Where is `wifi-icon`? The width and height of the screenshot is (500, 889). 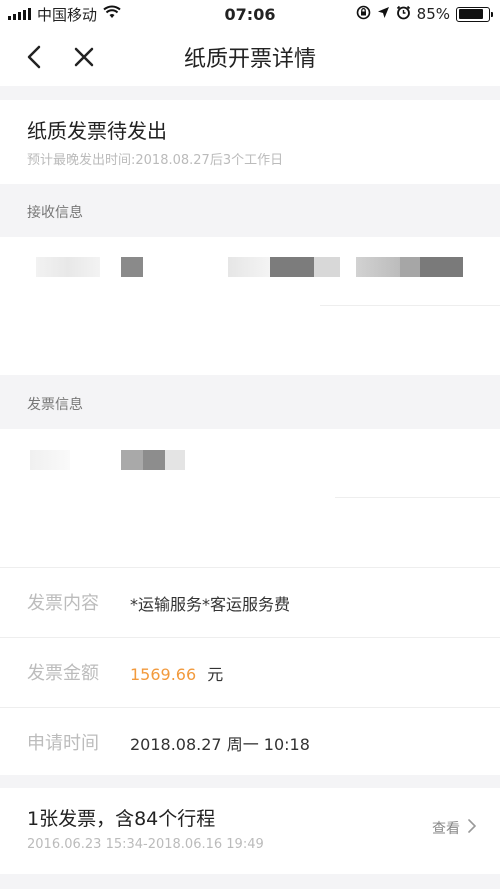
wifi-icon is located at coordinates (112, 14).